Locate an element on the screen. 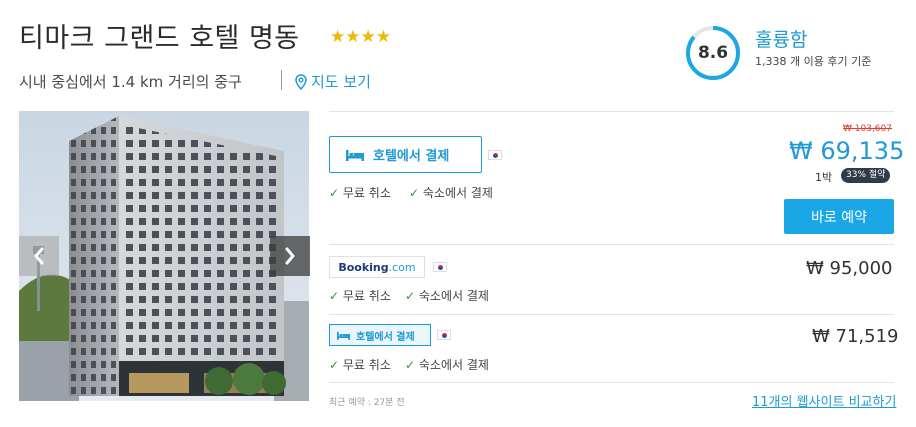 This screenshot has width=916, height=427. review-count: 1,338 개 이용 후기 기준 is located at coordinates (813, 61).